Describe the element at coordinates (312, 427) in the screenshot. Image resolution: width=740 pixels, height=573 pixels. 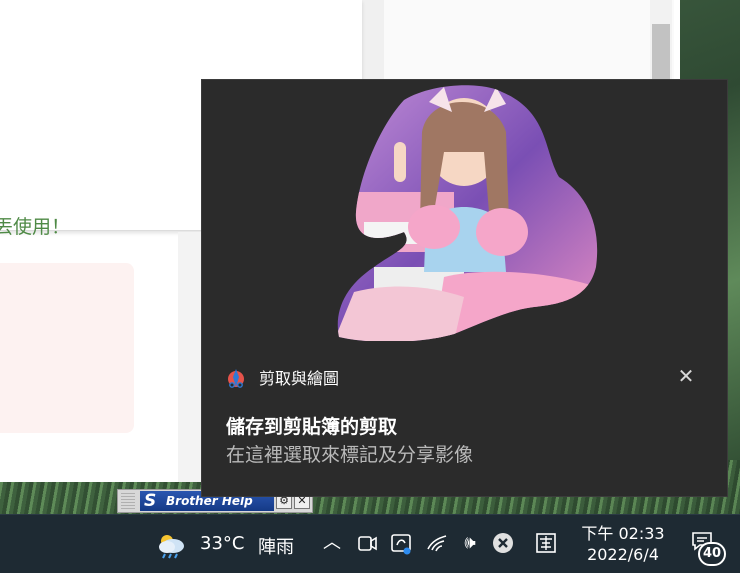
I see `toast-title: 儲存到剪貼簿的剪取` at that location.